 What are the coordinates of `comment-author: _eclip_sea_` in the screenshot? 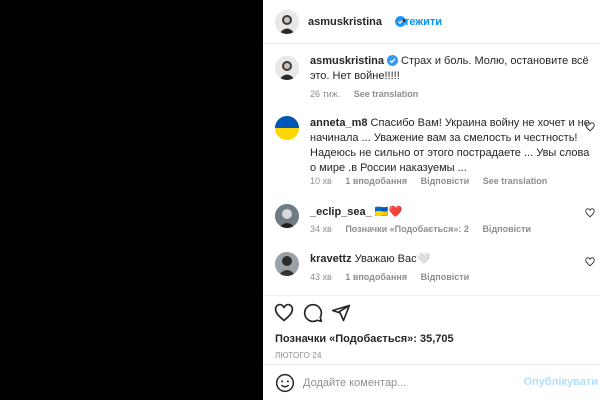 It's located at (341, 212).